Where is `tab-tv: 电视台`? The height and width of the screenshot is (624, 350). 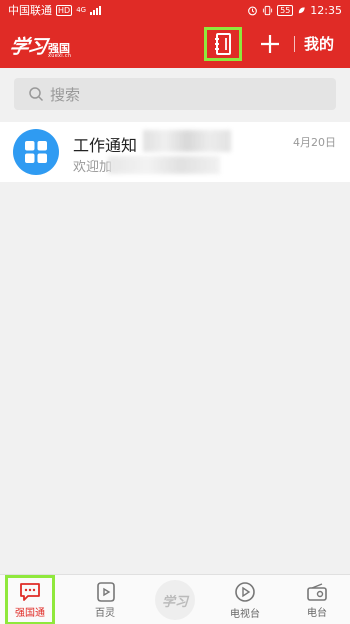
tab-tv: 电视台 is located at coordinates (245, 599).